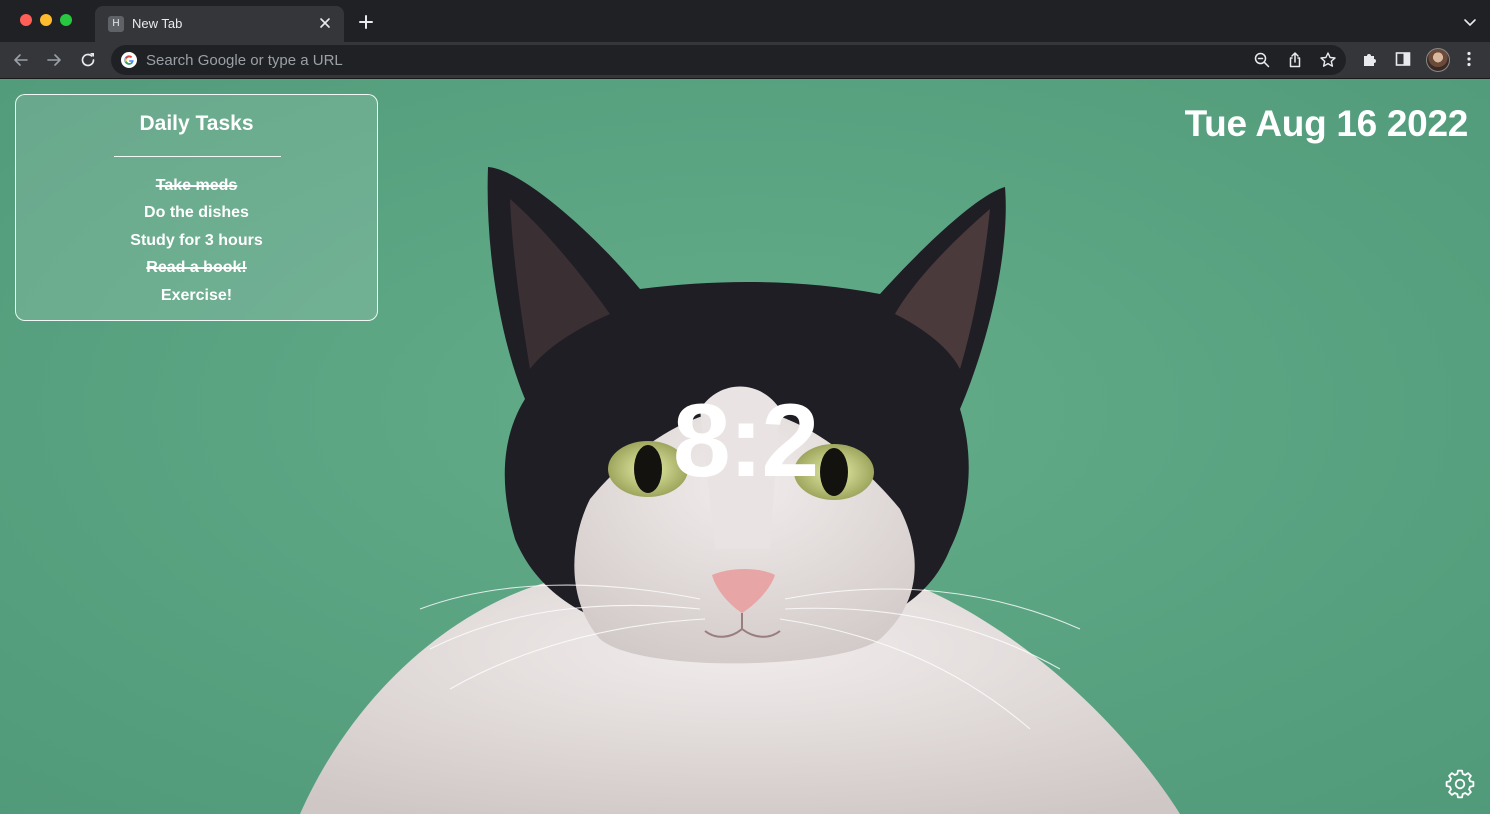 The width and height of the screenshot is (1490, 814). I want to click on arrow-left-icon, so click(21, 60).